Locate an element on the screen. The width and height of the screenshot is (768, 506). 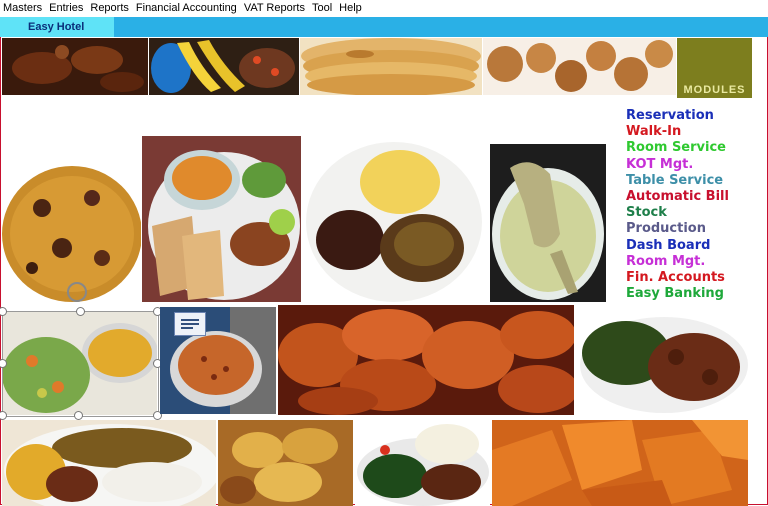
food-image-stew is located at coordinates (75, 66).